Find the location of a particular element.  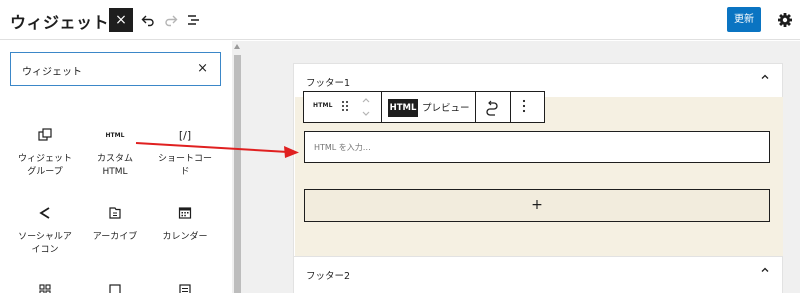

search-input: ウィジェット × is located at coordinates (115, 69).